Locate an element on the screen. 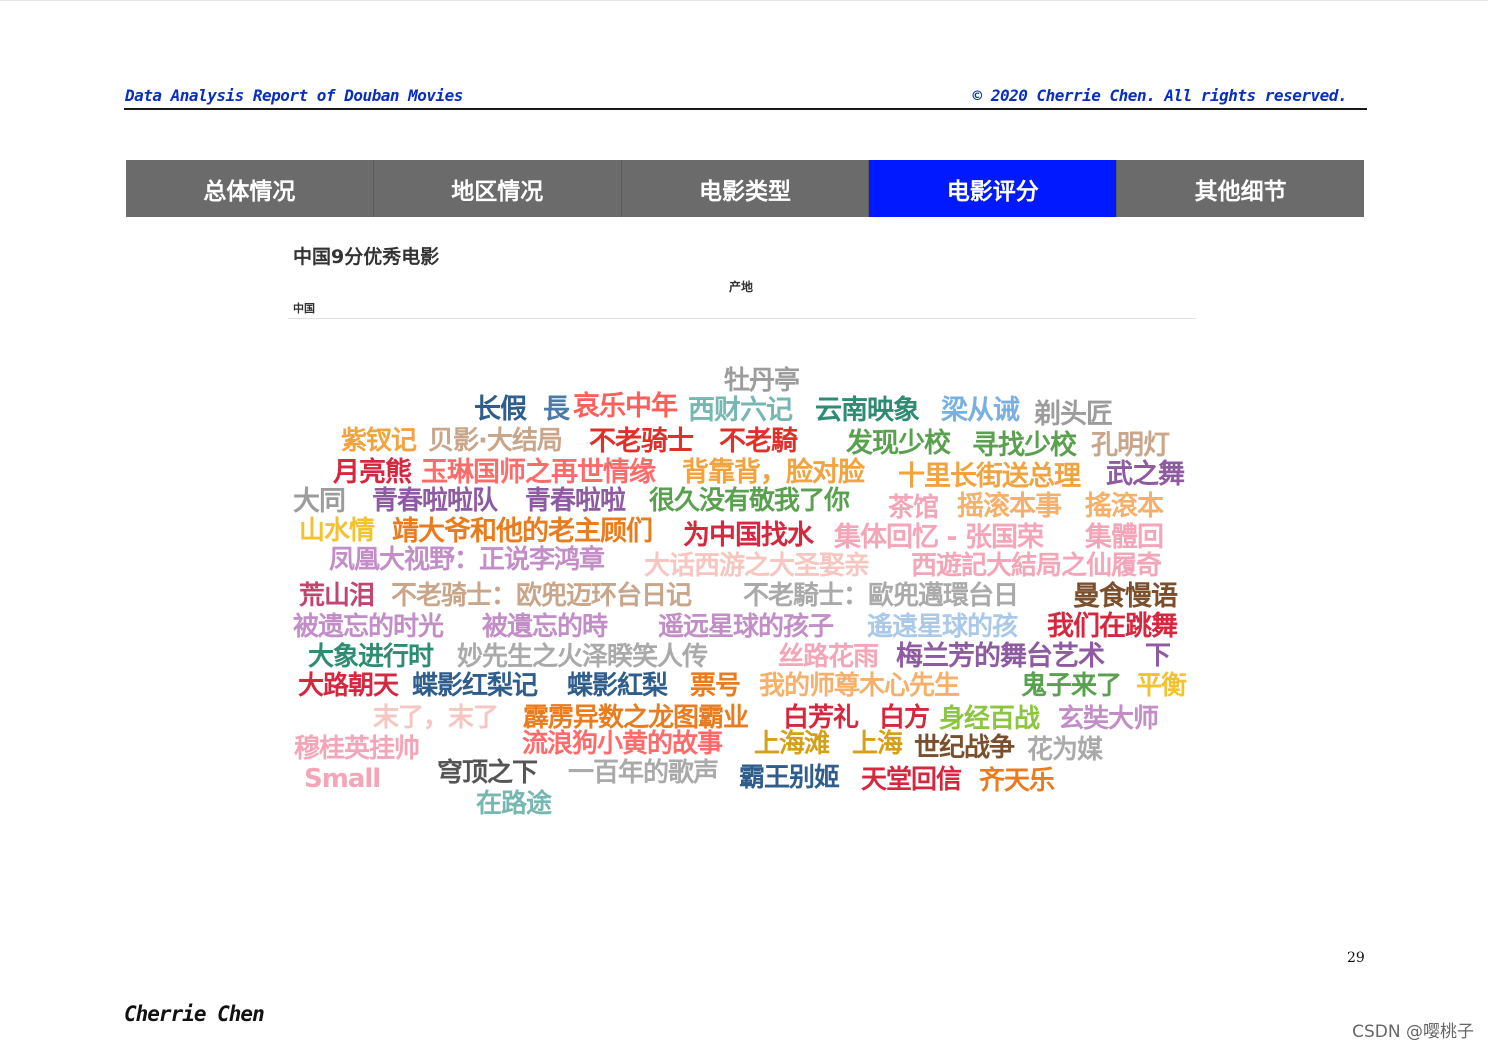 The width and height of the screenshot is (1488, 1046). page-number: 29 is located at coordinates (1356, 958).